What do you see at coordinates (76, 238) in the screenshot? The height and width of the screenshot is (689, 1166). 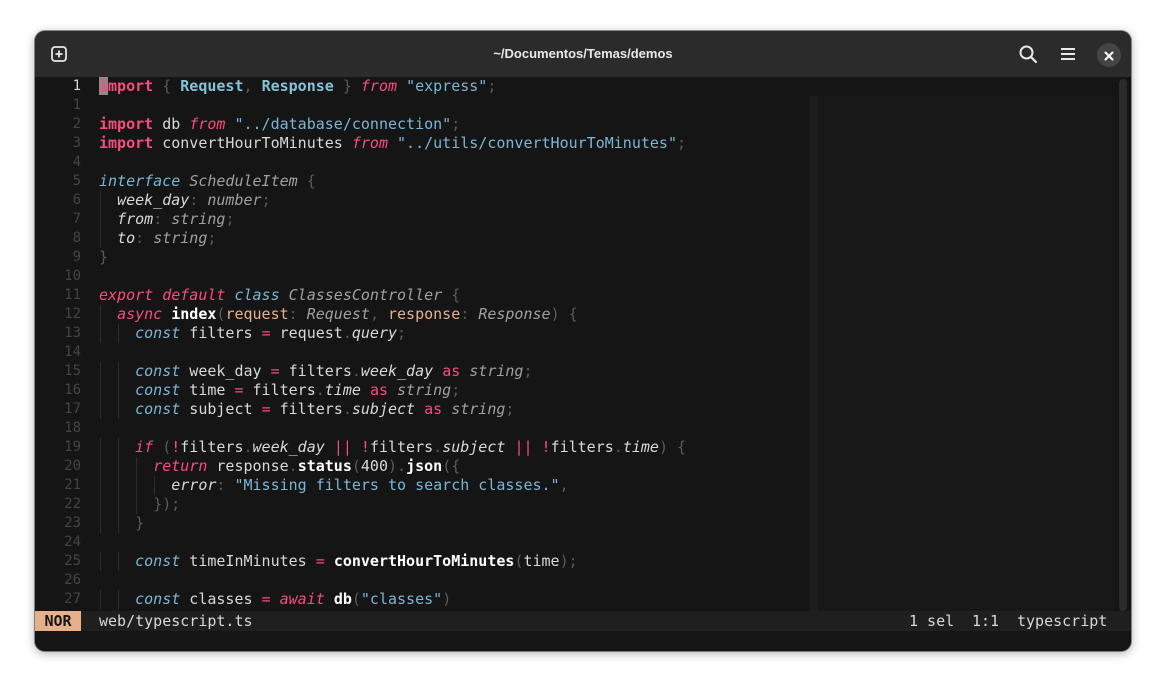 I see `line-number: 8` at bounding box center [76, 238].